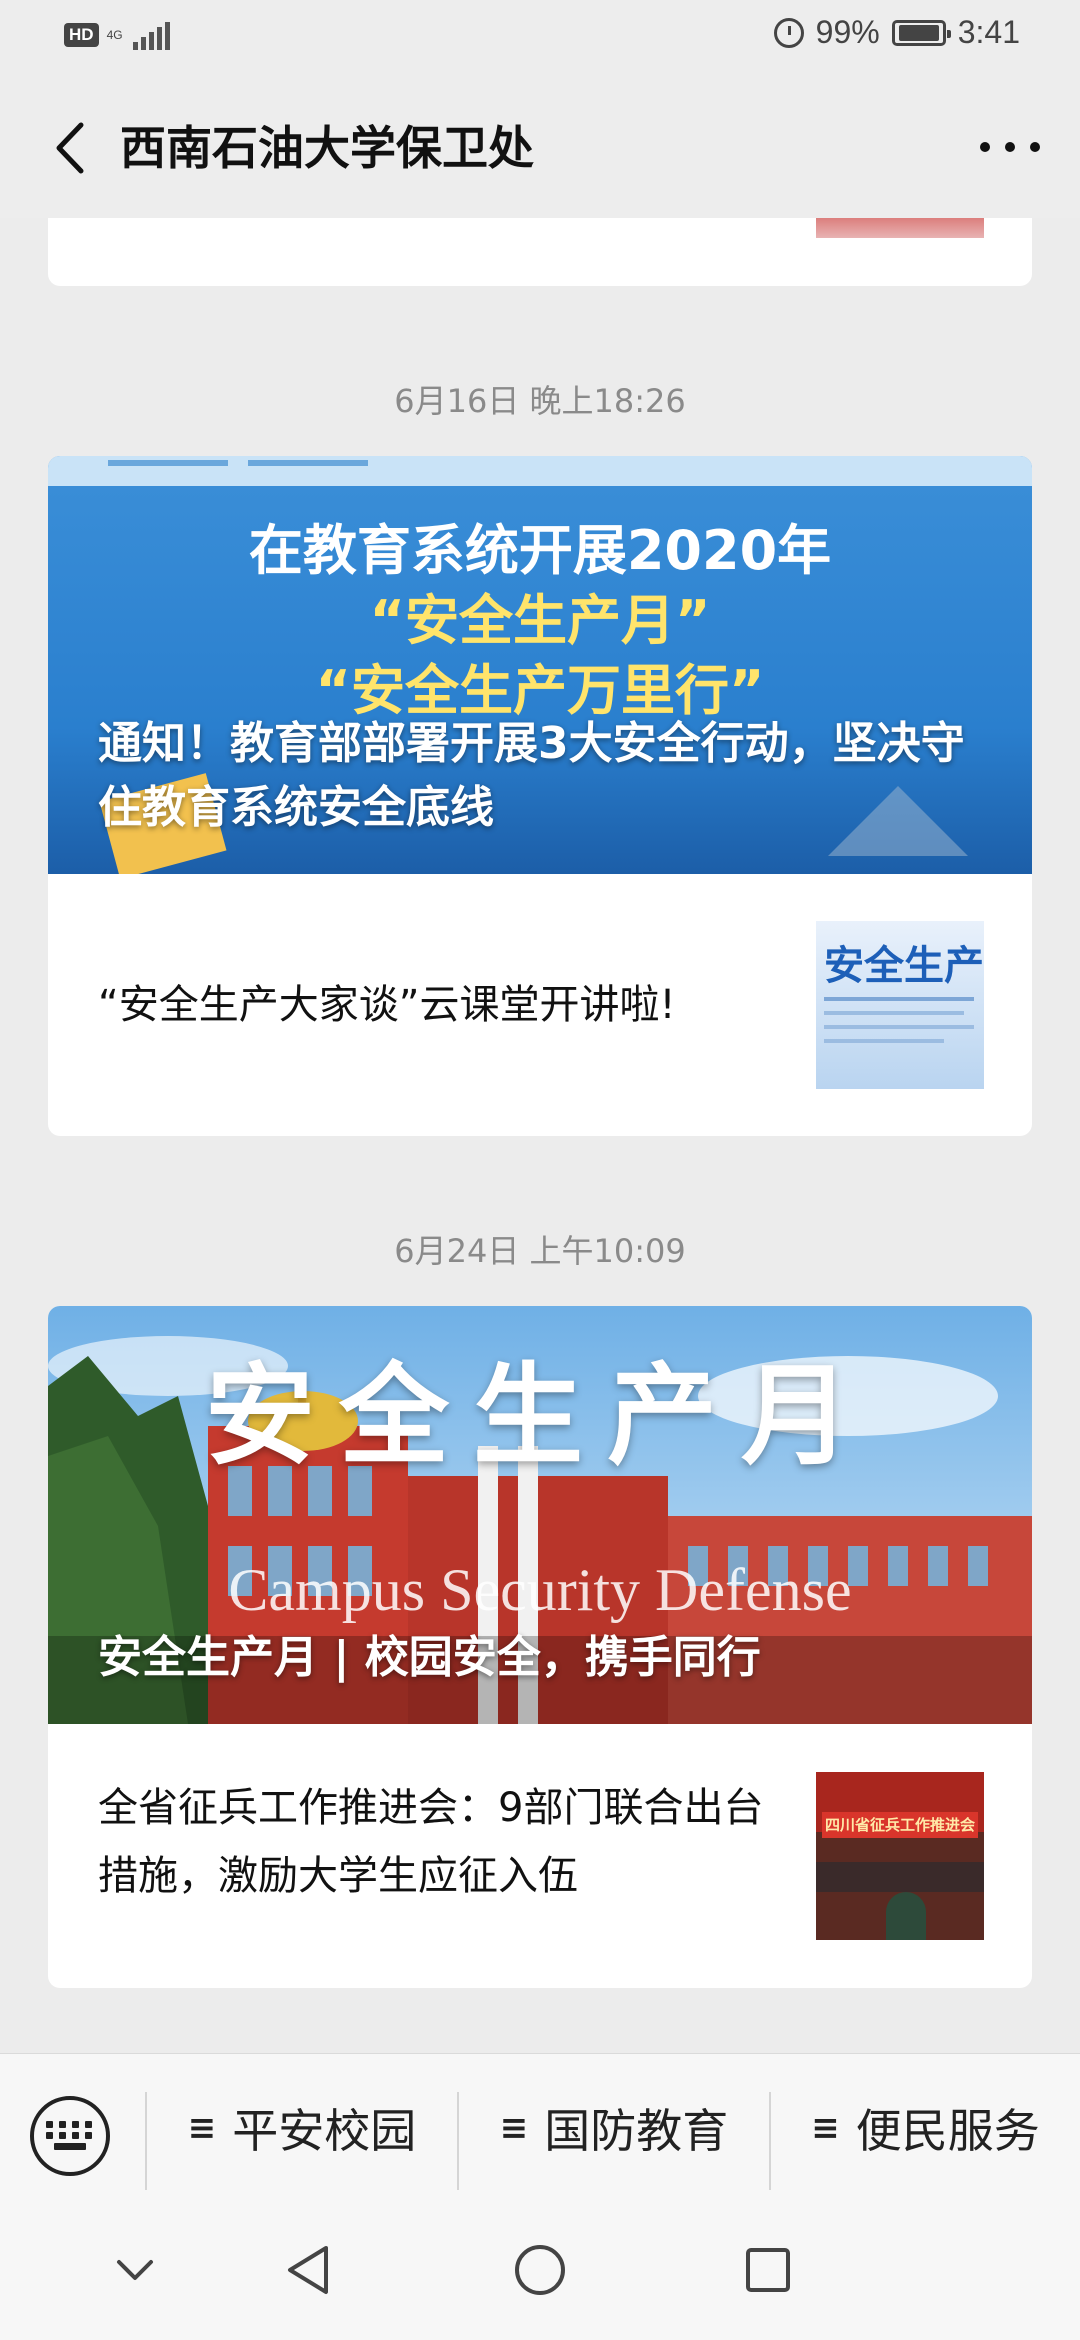 The image size is (1080, 2340). I want to click on article-list-item: “安全生产大家谈”云课堂开讲啦! 安全生产, so click(540, 1005).